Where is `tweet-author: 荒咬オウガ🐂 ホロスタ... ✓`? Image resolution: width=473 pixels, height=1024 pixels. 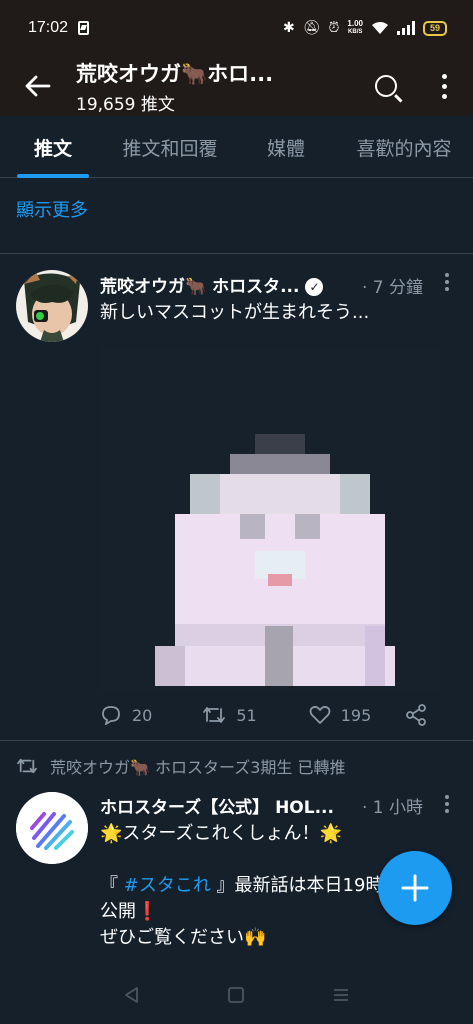
tweet-author: 荒咬オウガ🐂 ホロスタ... ✓ is located at coordinates (212, 284).